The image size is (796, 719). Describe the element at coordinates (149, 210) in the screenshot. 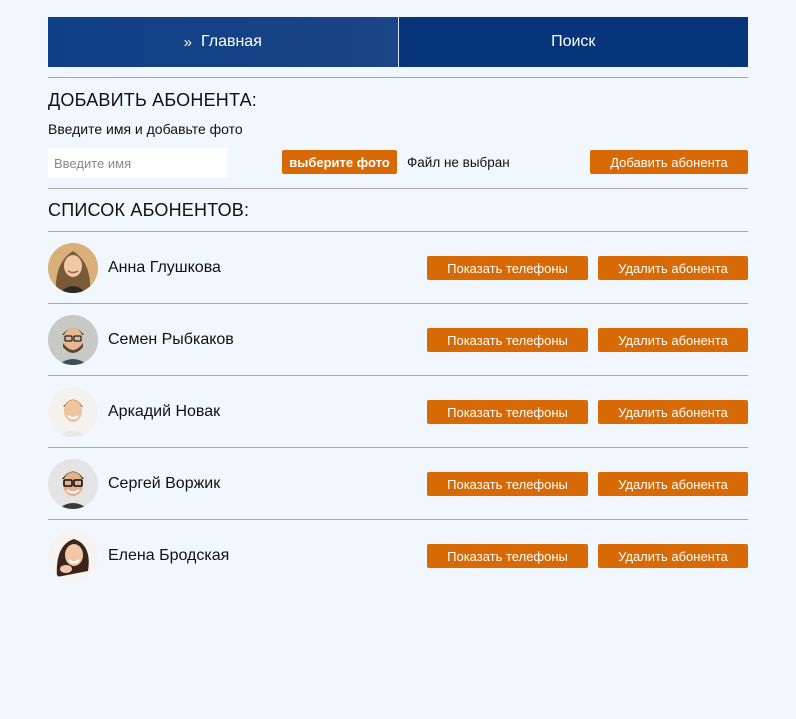

I see `list-section-title: СПИСОК АБОНЕНТОВ:` at that location.